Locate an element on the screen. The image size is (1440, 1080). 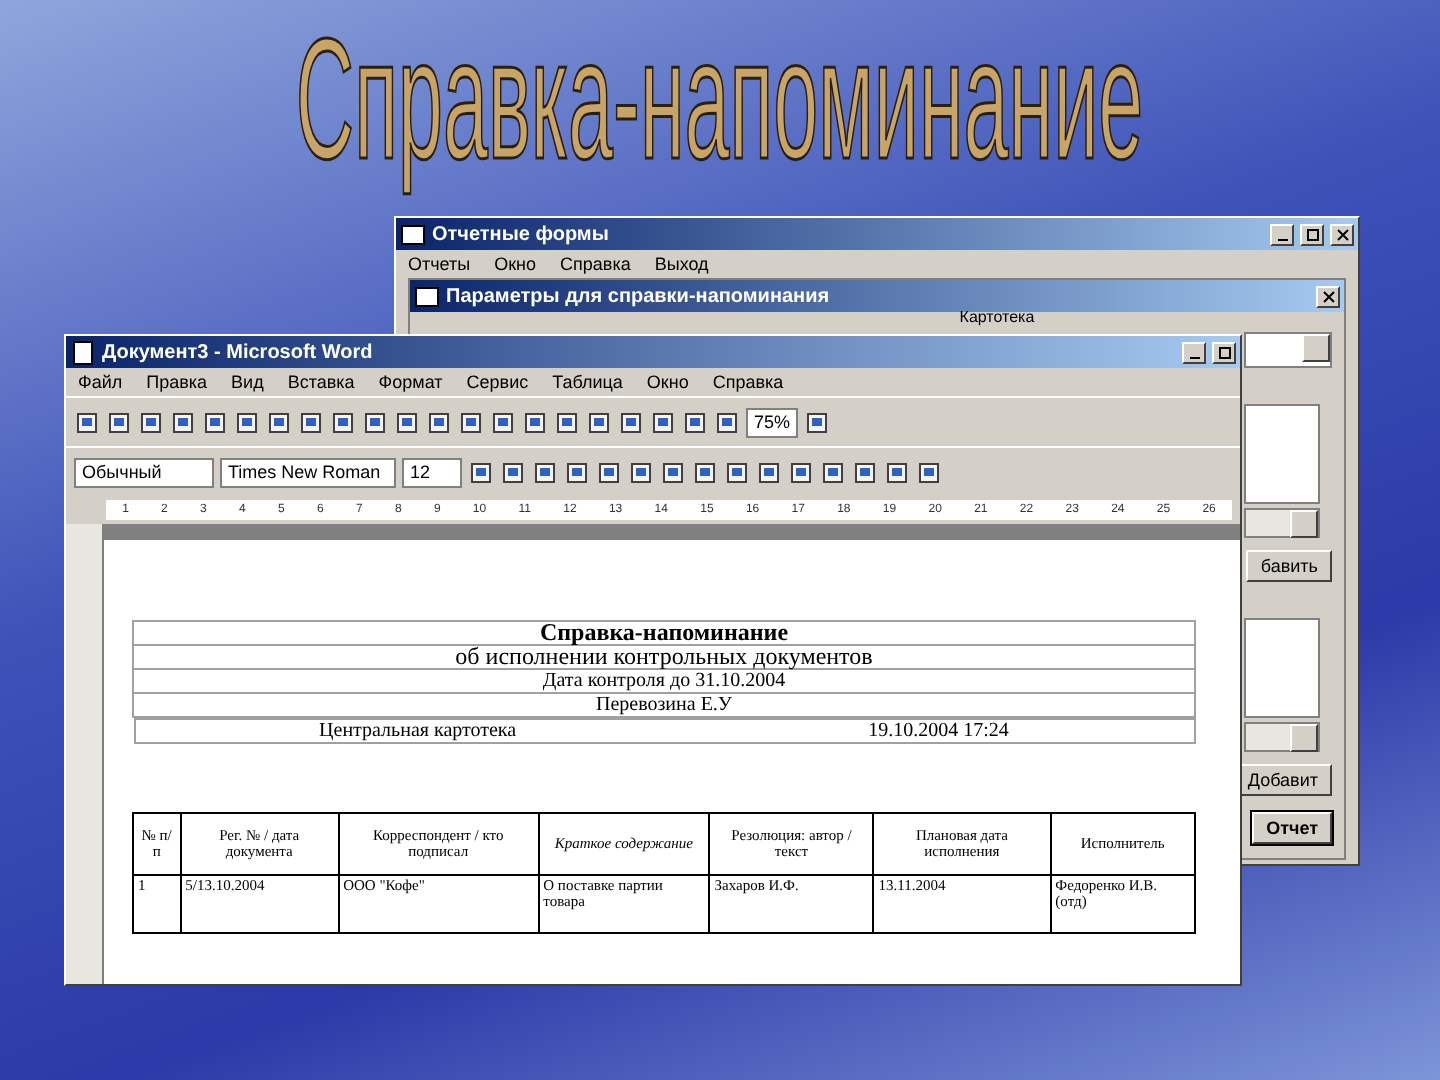
size-field: 12 is located at coordinates (432, 472).